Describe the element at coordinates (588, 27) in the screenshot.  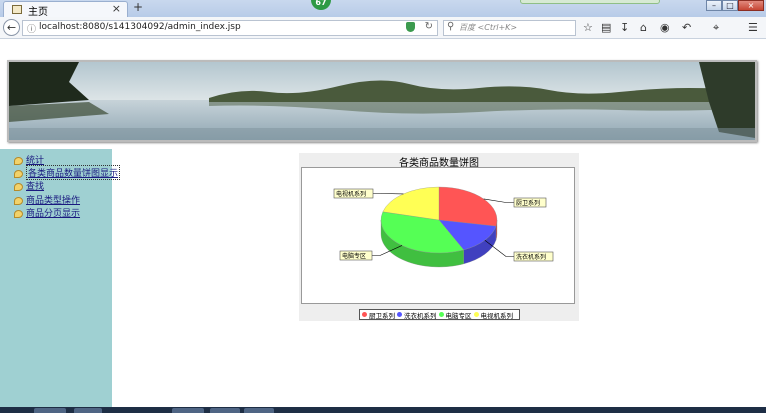
I see `bookmark-star-icon: ☆` at that location.